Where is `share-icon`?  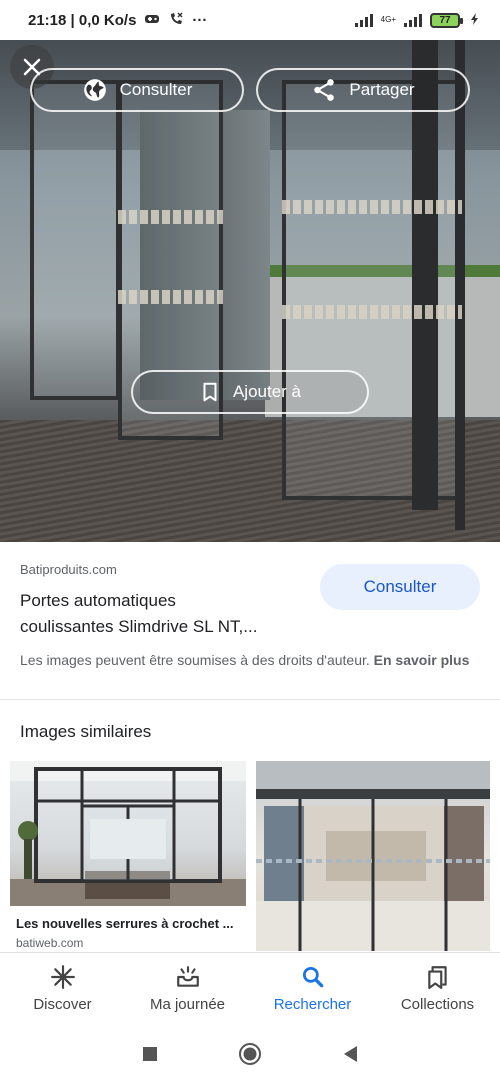
share-icon is located at coordinates (324, 90).